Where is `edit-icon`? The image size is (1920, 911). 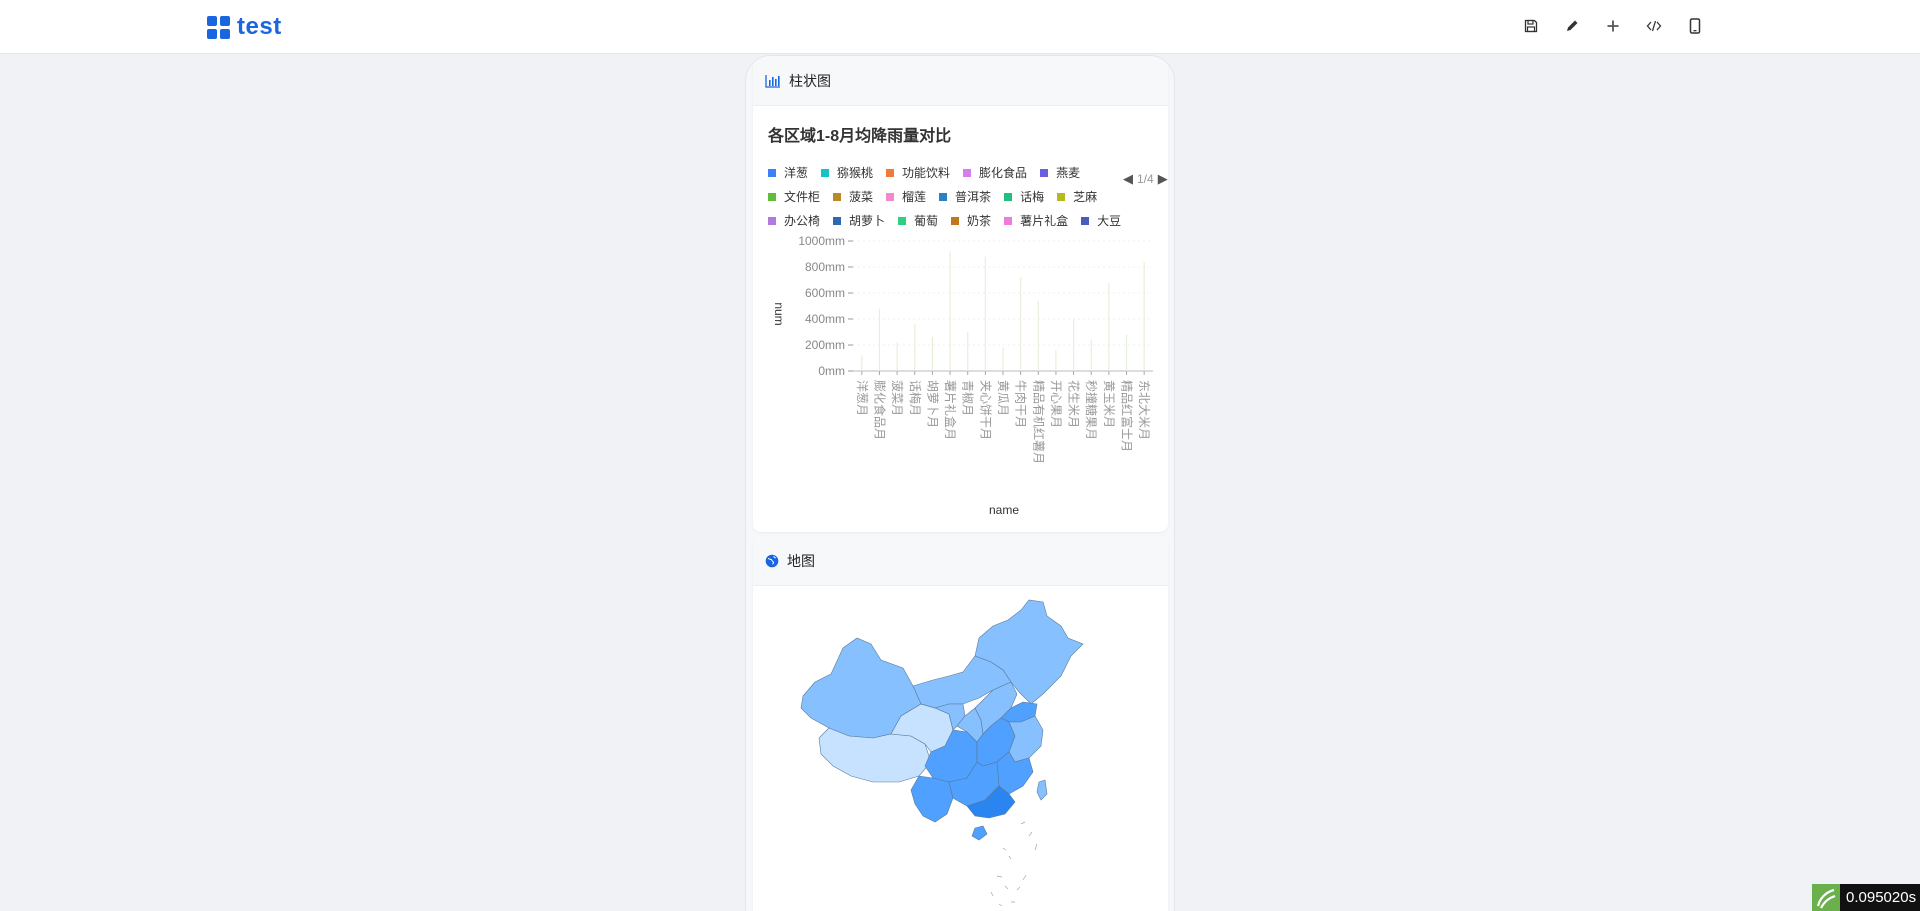 edit-icon is located at coordinates (1572, 26).